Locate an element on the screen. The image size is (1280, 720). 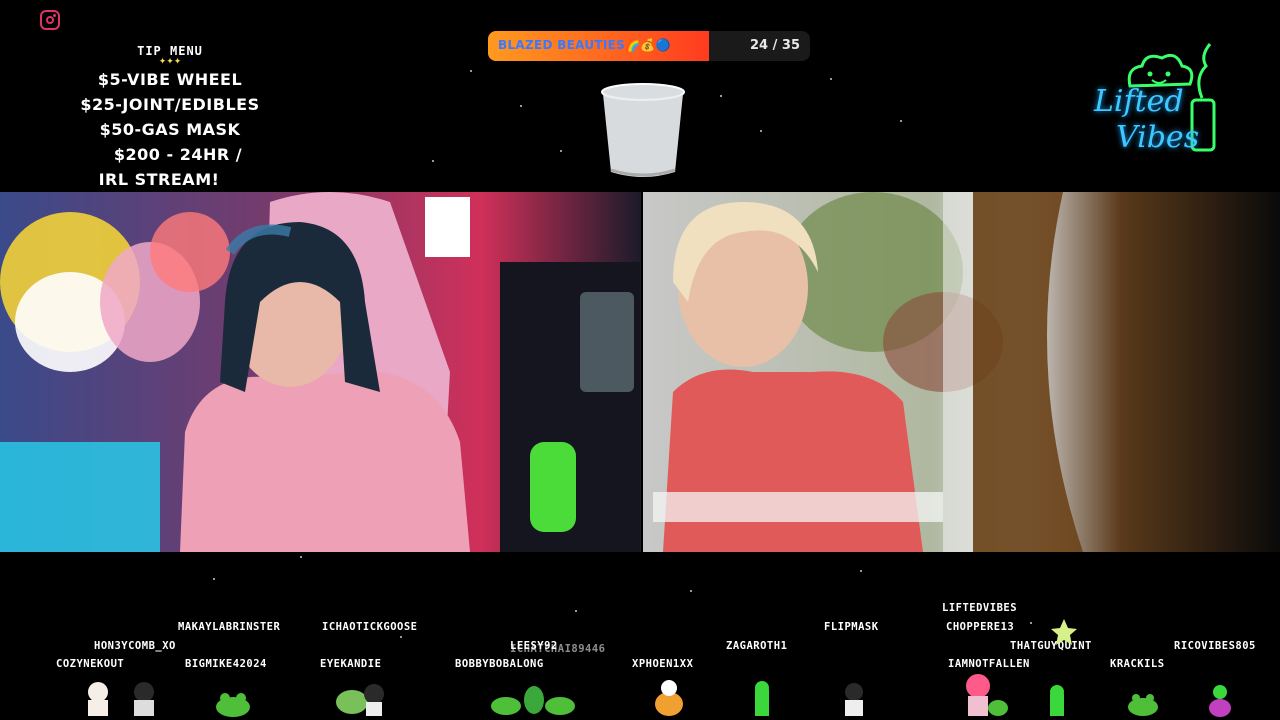
chatter-name: MAKAYLABRINSTER is located at coordinates (229, 627).